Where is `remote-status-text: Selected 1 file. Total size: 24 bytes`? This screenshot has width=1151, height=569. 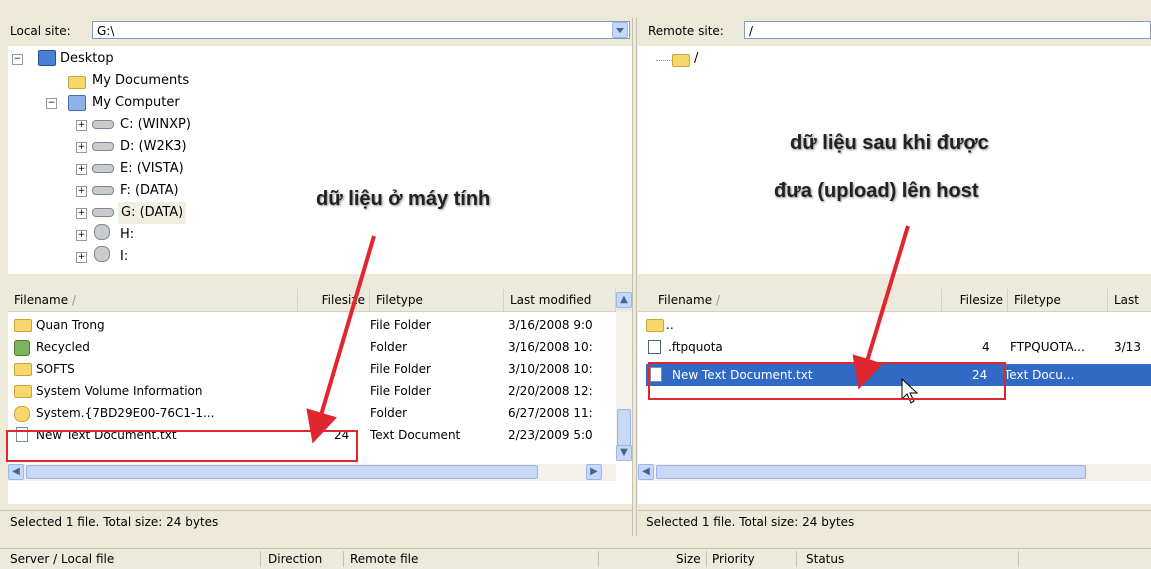
remote-status-text: Selected 1 file. Total size: 24 bytes is located at coordinates (750, 522).